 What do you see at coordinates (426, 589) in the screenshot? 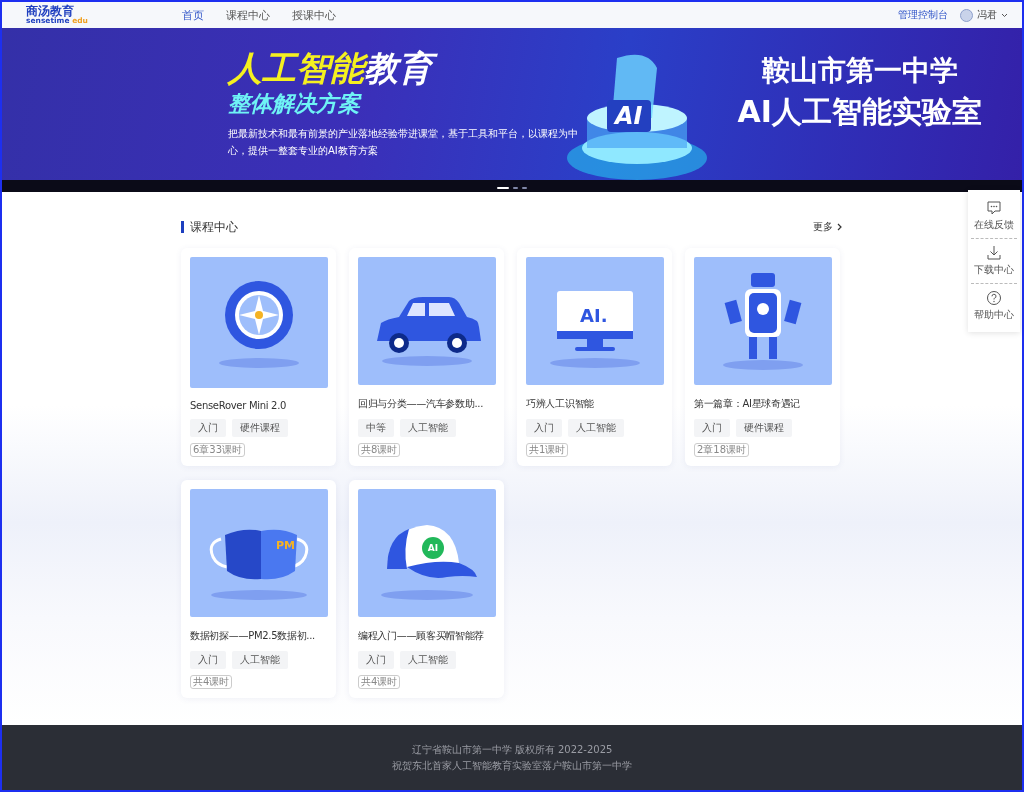
I see `course-card: AI 编程入门——顾客买帽智能荐 入门 人工智能 共4课时` at bounding box center [426, 589].